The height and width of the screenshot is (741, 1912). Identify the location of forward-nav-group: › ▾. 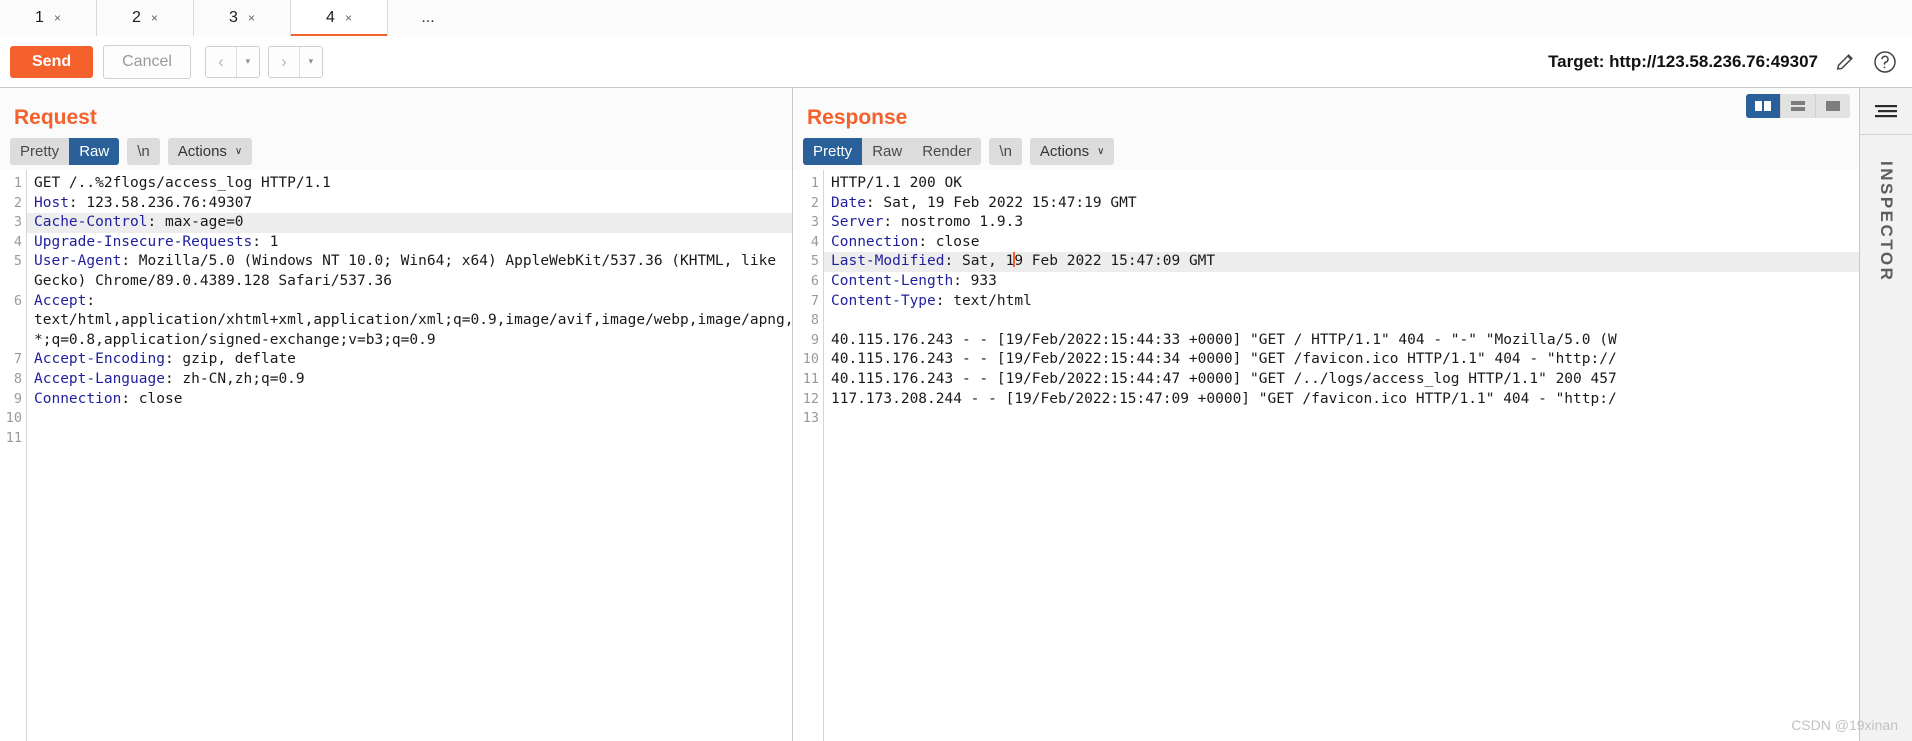
(295, 61).